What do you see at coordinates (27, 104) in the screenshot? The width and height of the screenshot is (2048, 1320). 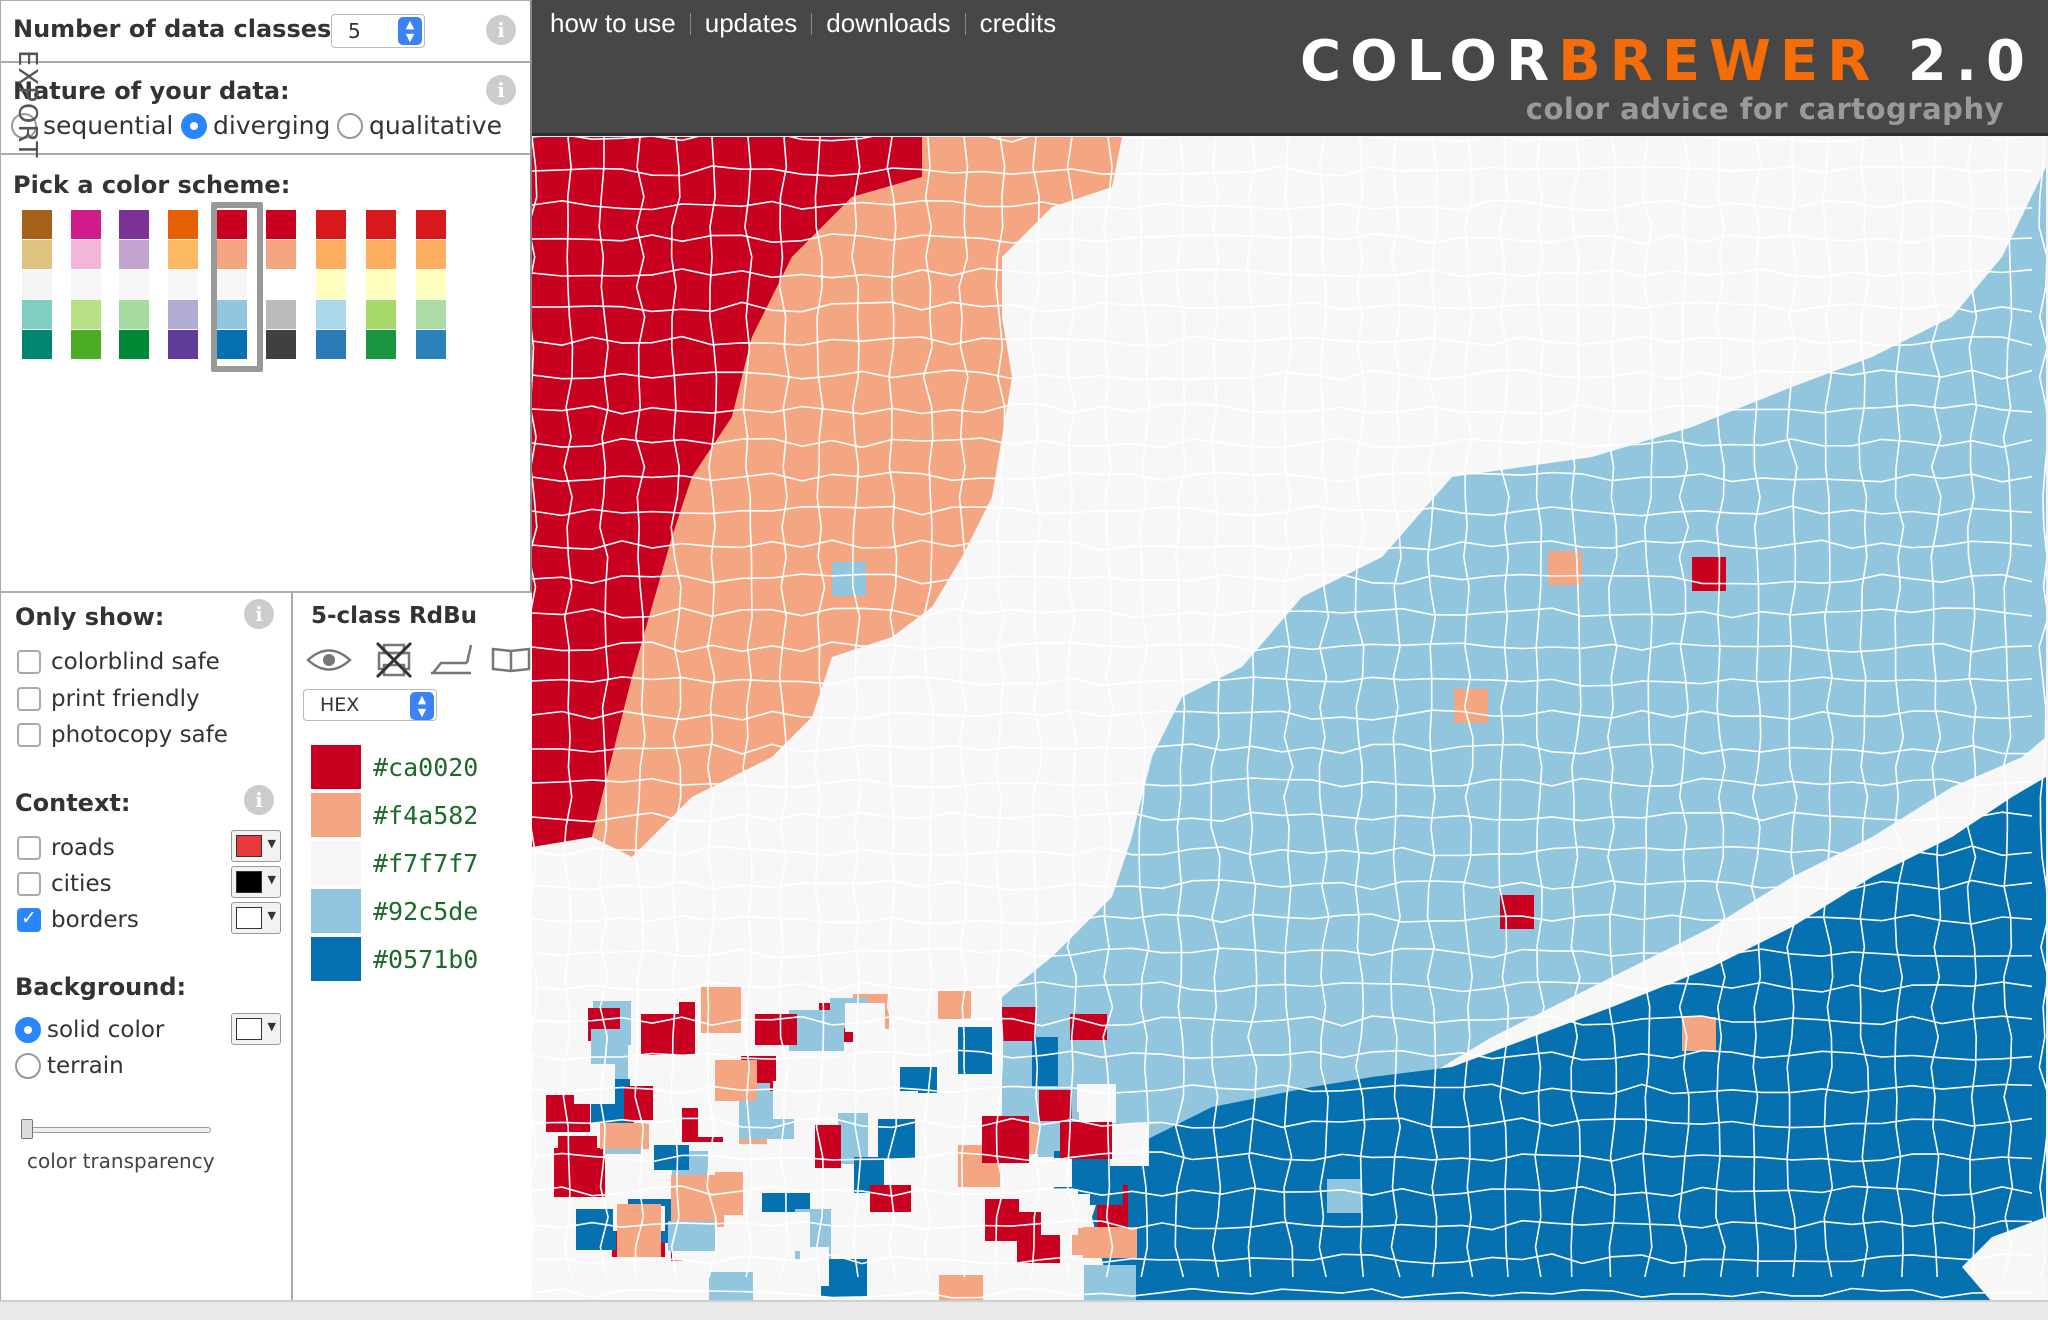 I see `export-label: EXPORT` at bounding box center [27, 104].